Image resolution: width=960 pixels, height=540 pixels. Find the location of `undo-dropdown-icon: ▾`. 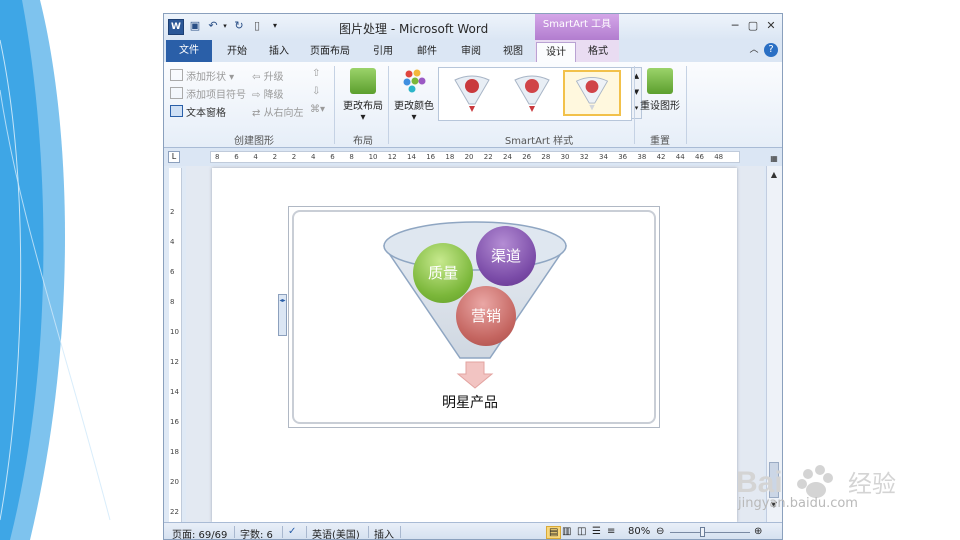

undo-dropdown-icon: ▾ is located at coordinates (225, 26).